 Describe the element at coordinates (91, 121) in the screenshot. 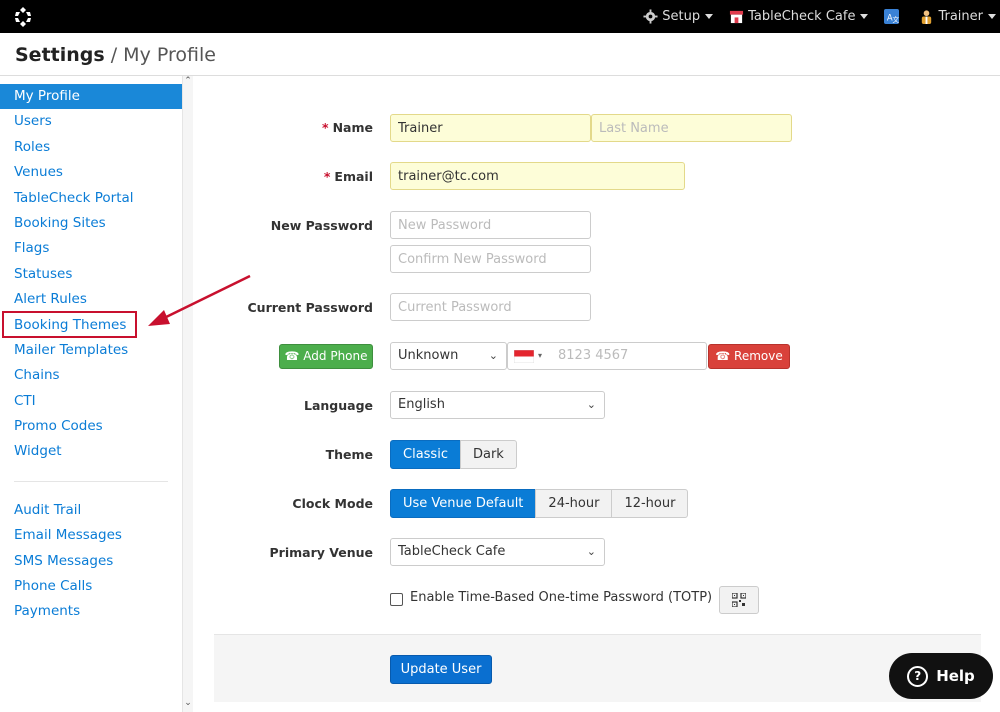

I see `sidebar-item-users: Users` at that location.